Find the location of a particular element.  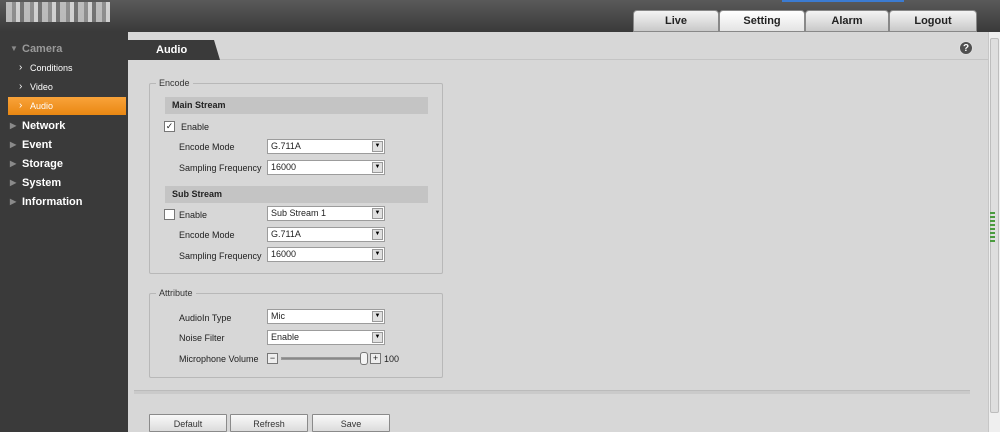

brand-logo is located at coordinates (58, 12).